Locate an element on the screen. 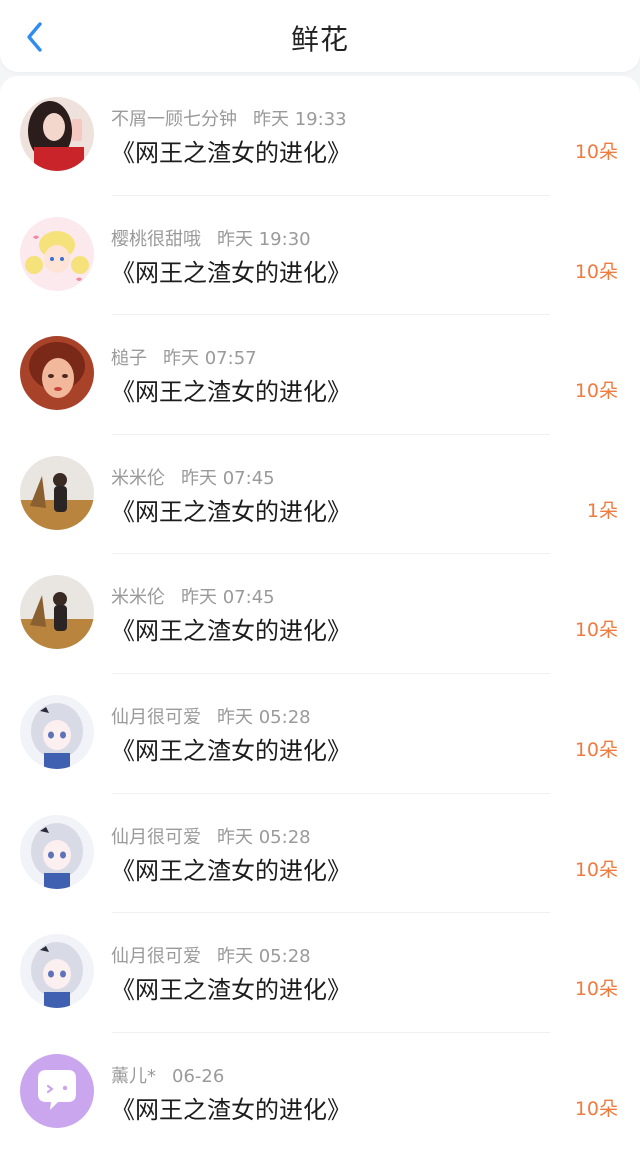 The width and height of the screenshot is (640, 1151). top-nav-bar: 鲜花 is located at coordinates (320, 36).